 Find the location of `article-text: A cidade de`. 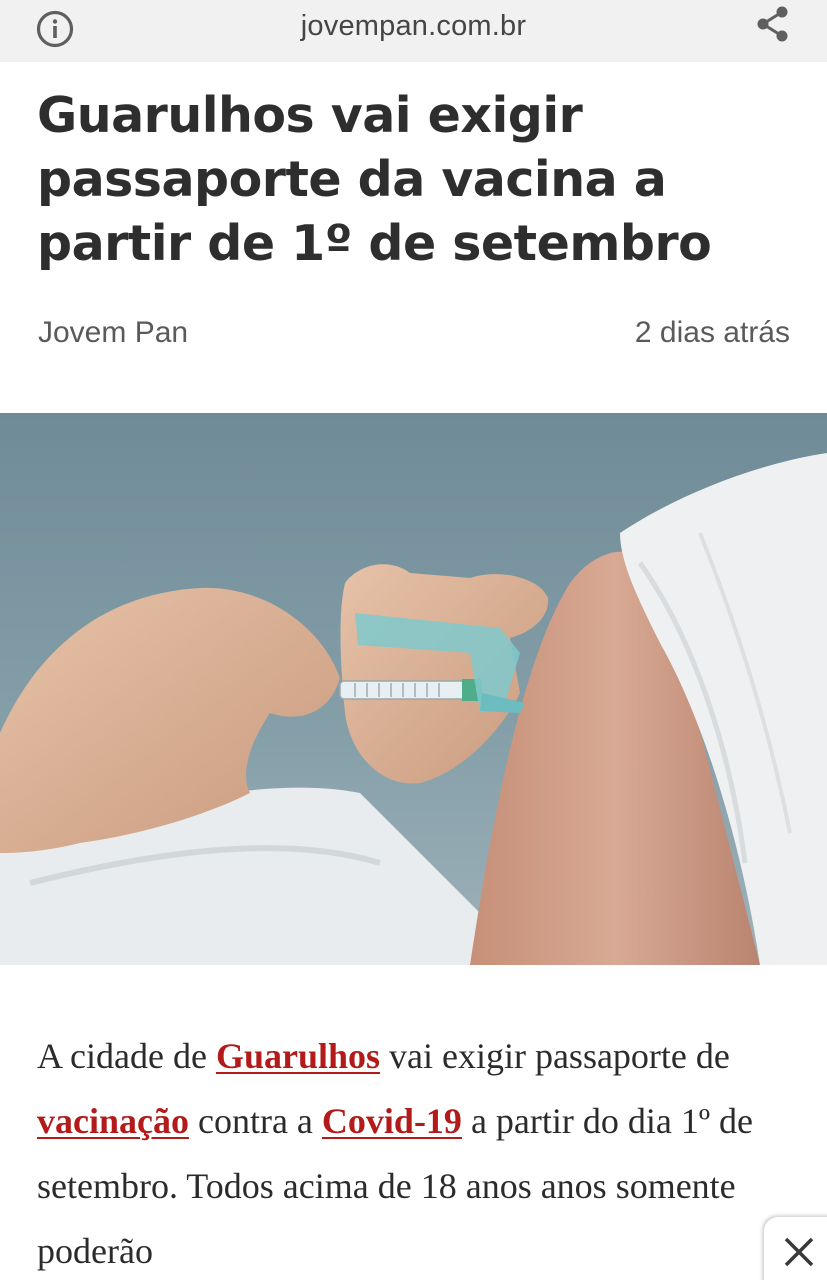

article-text: A cidade de is located at coordinates (126, 1056).